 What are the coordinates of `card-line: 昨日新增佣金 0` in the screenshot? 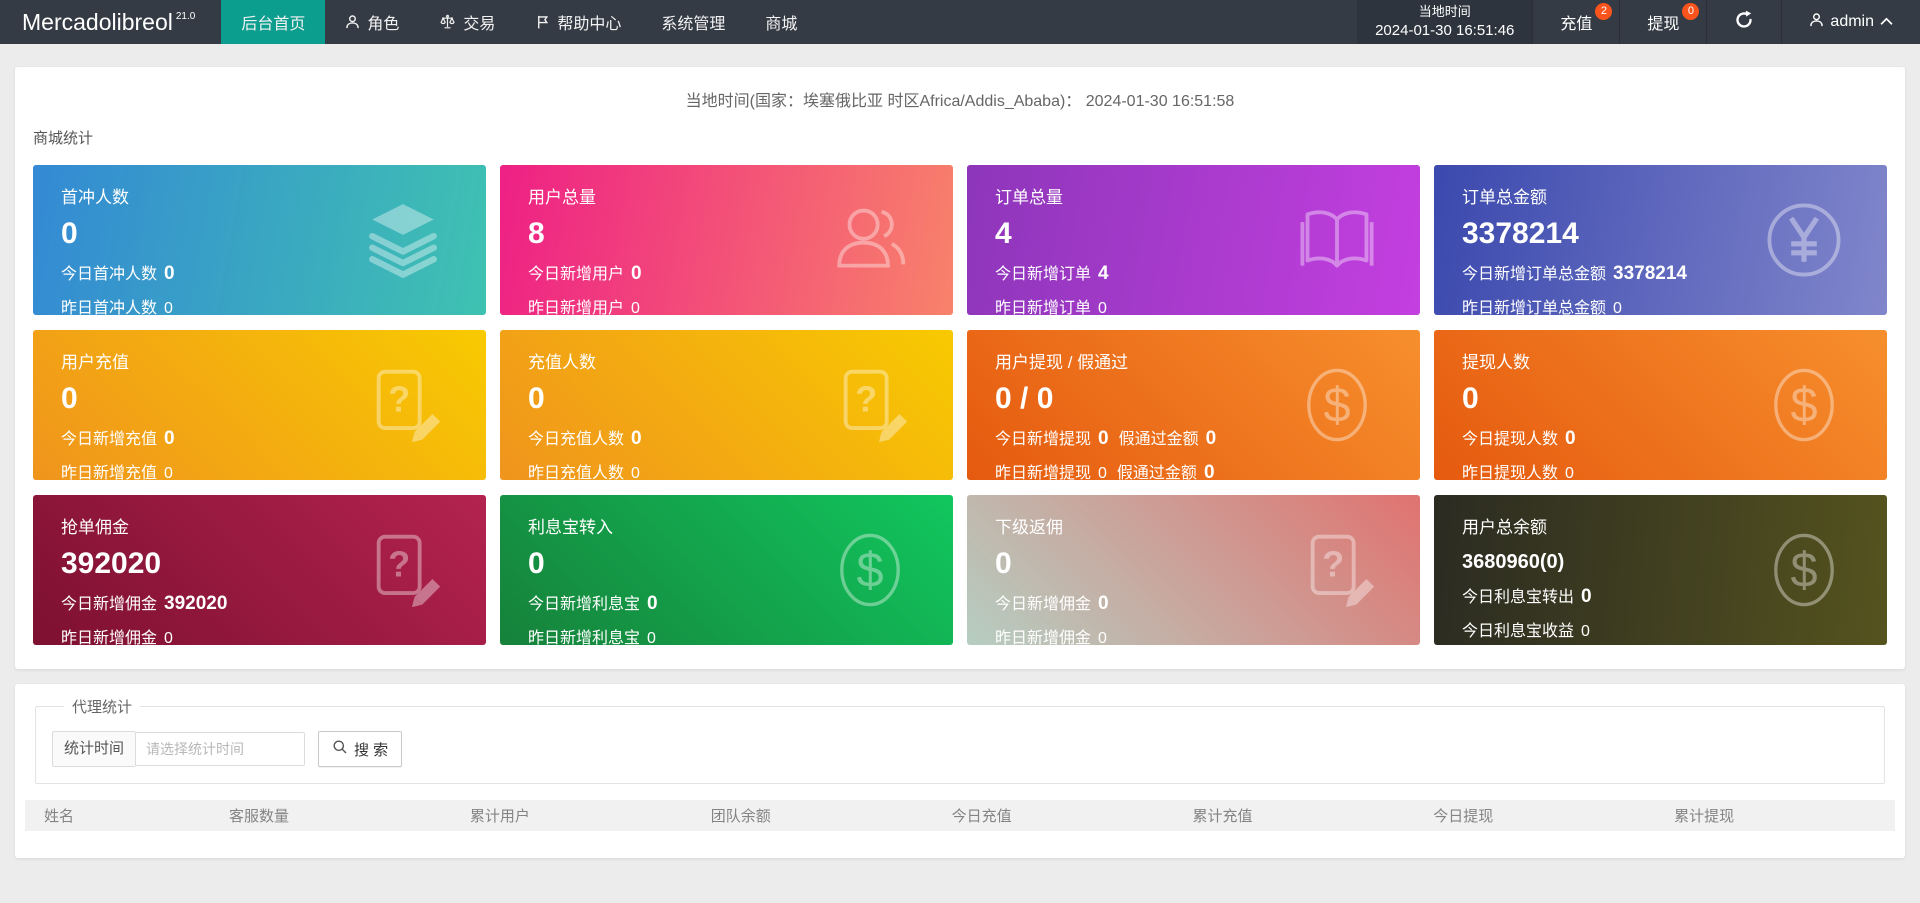 It's located at (1207, 634).